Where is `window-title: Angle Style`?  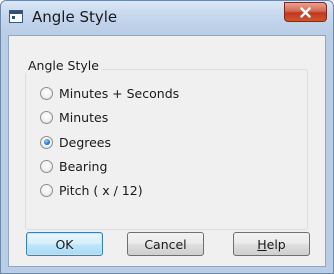 window-title: Angle Style is located at coordinates (75, 17).